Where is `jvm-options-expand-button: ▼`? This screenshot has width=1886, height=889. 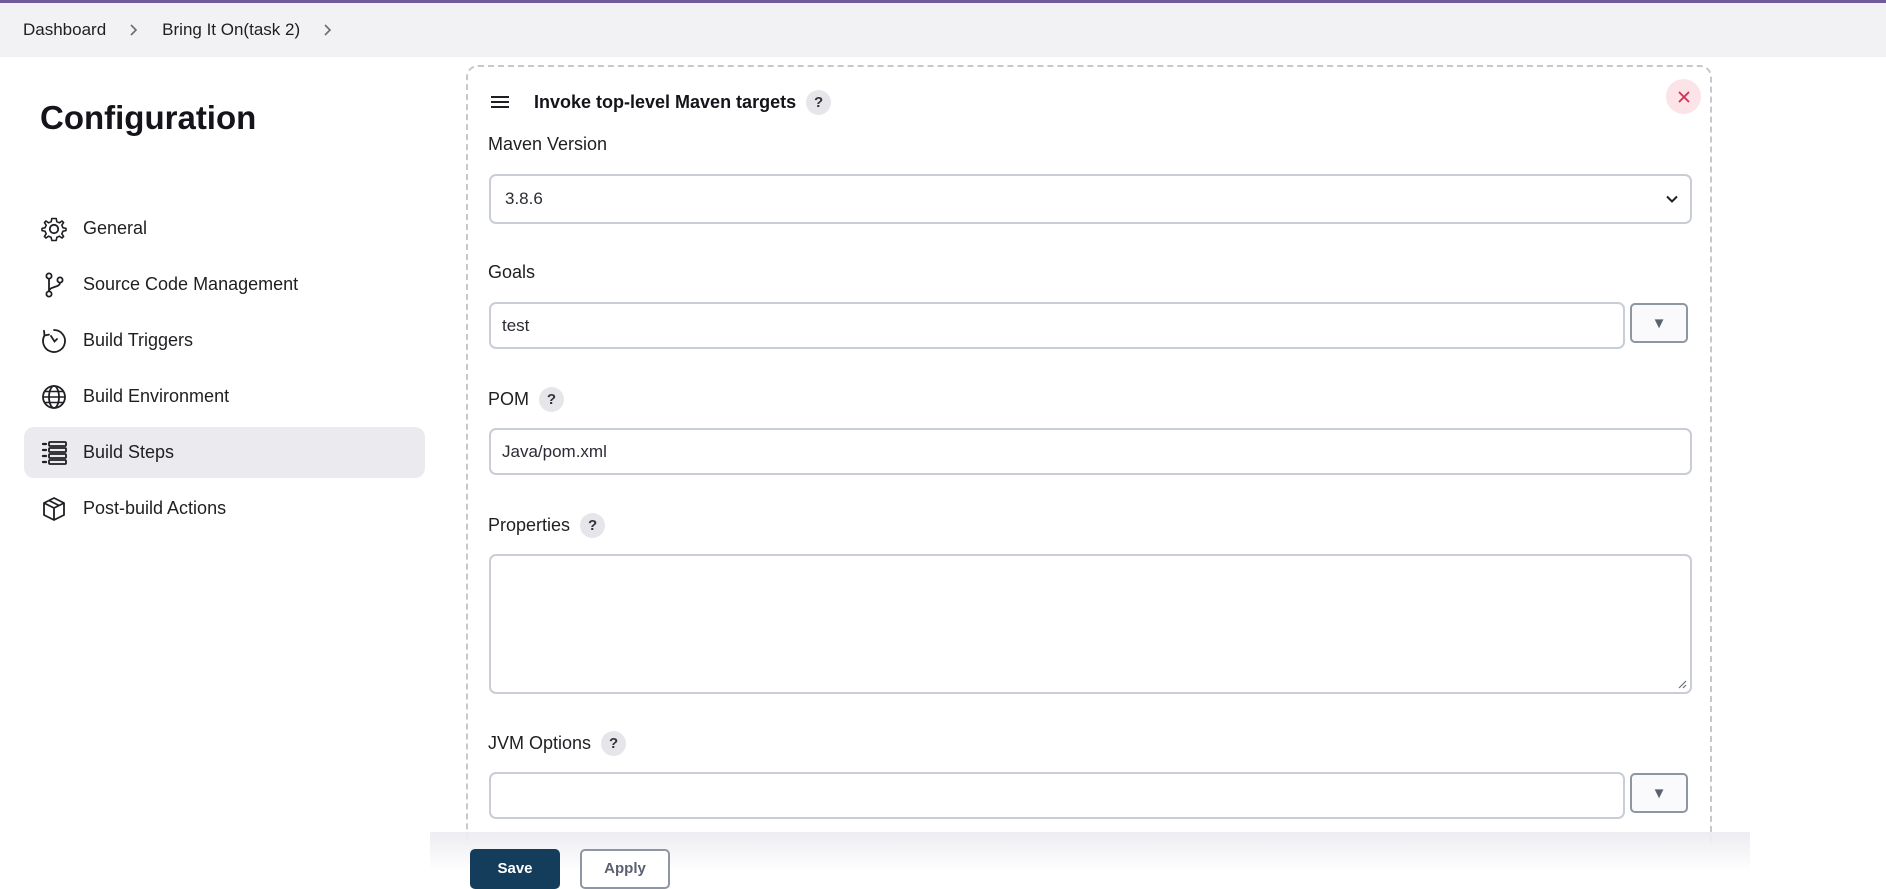 jvm-options-expand-button: ▼ is located at coordinates (1659, 793).